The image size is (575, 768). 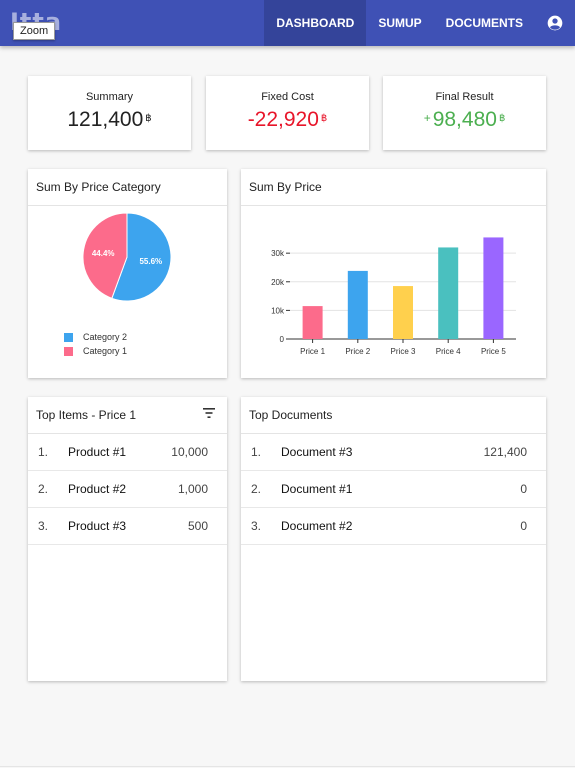 I want to click on list-item: 3. Document #2 0, so click(x=393, y=526).